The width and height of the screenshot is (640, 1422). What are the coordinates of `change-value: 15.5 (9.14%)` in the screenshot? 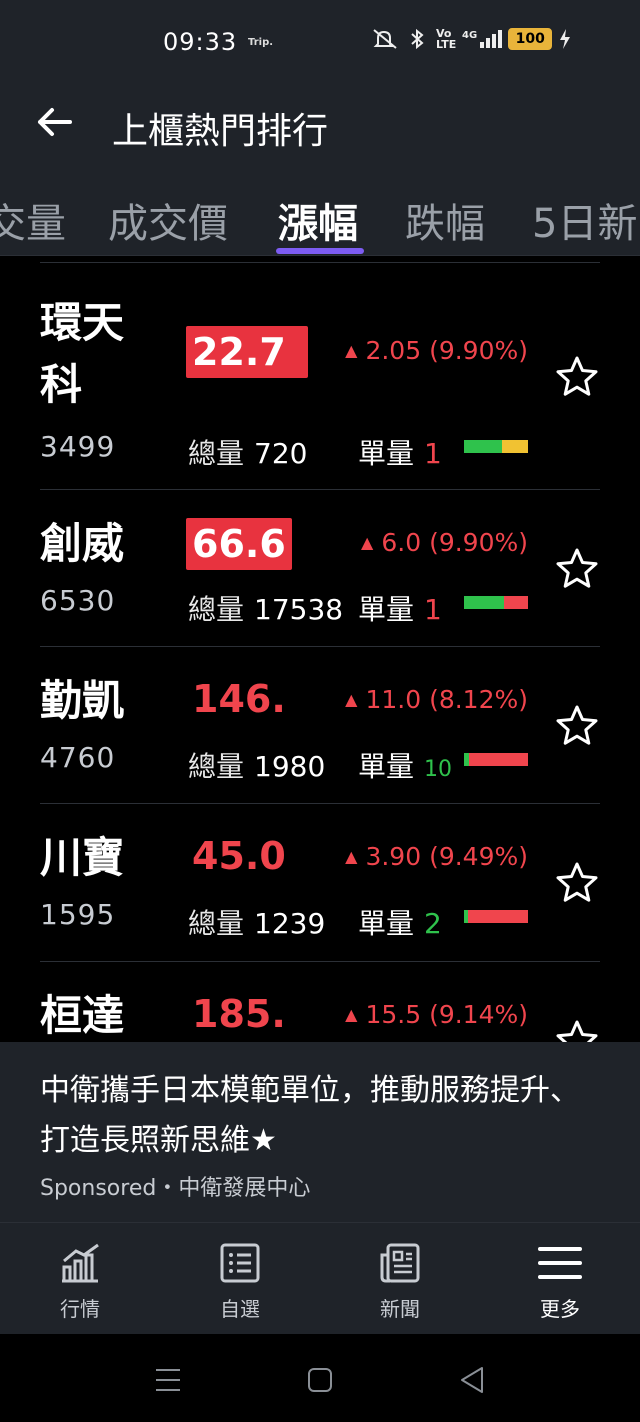 It's located at (446, 1014).